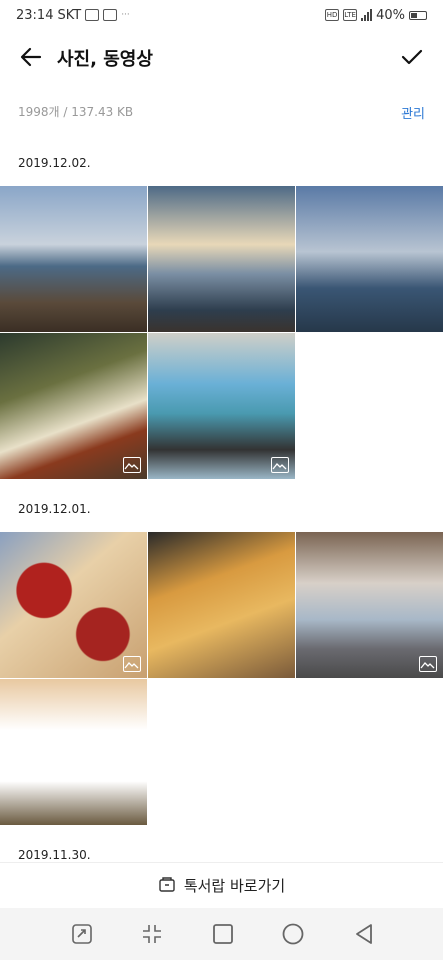 The height and width of the screenshot is (960, 443). I want to click on battery-icon, so click(418, 15).